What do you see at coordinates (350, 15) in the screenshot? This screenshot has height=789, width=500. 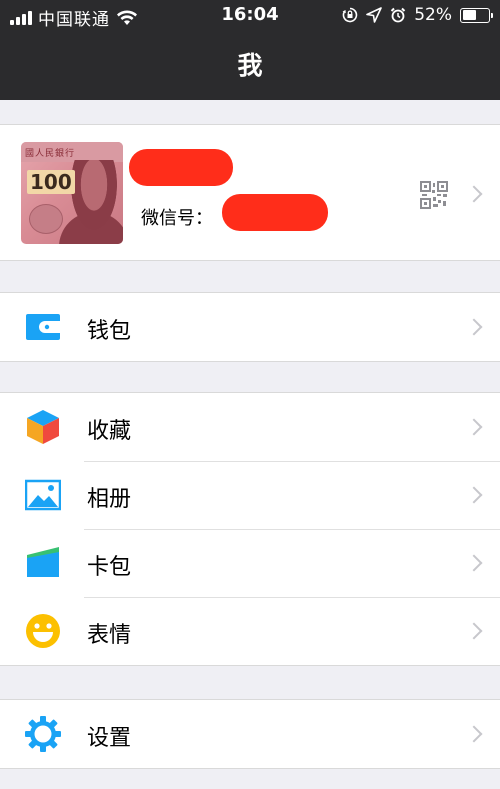 I see `orientation-lock-icon` at bounding box center [350, 15].